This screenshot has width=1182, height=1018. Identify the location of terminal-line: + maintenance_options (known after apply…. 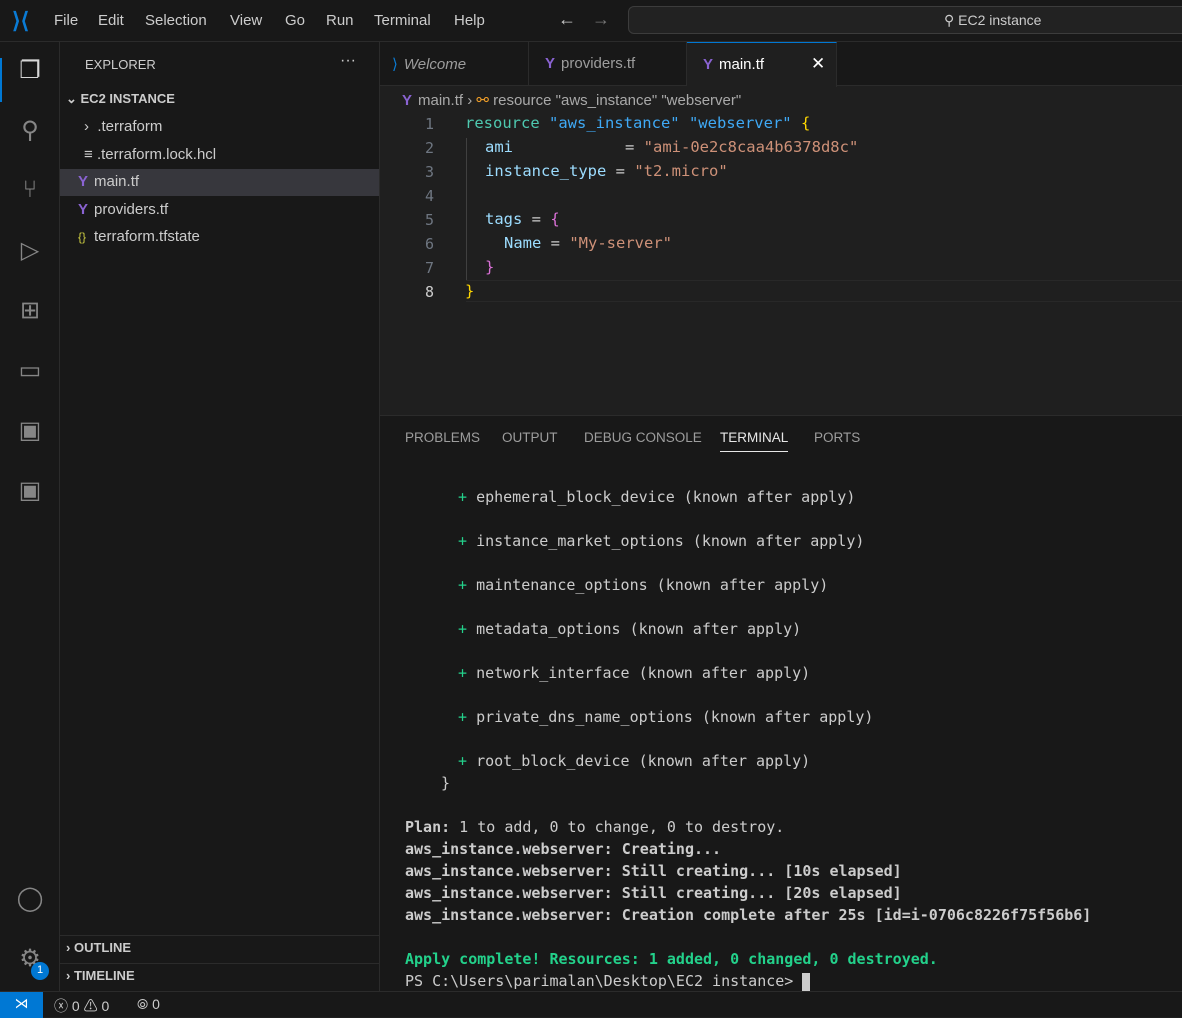
(643, 585).